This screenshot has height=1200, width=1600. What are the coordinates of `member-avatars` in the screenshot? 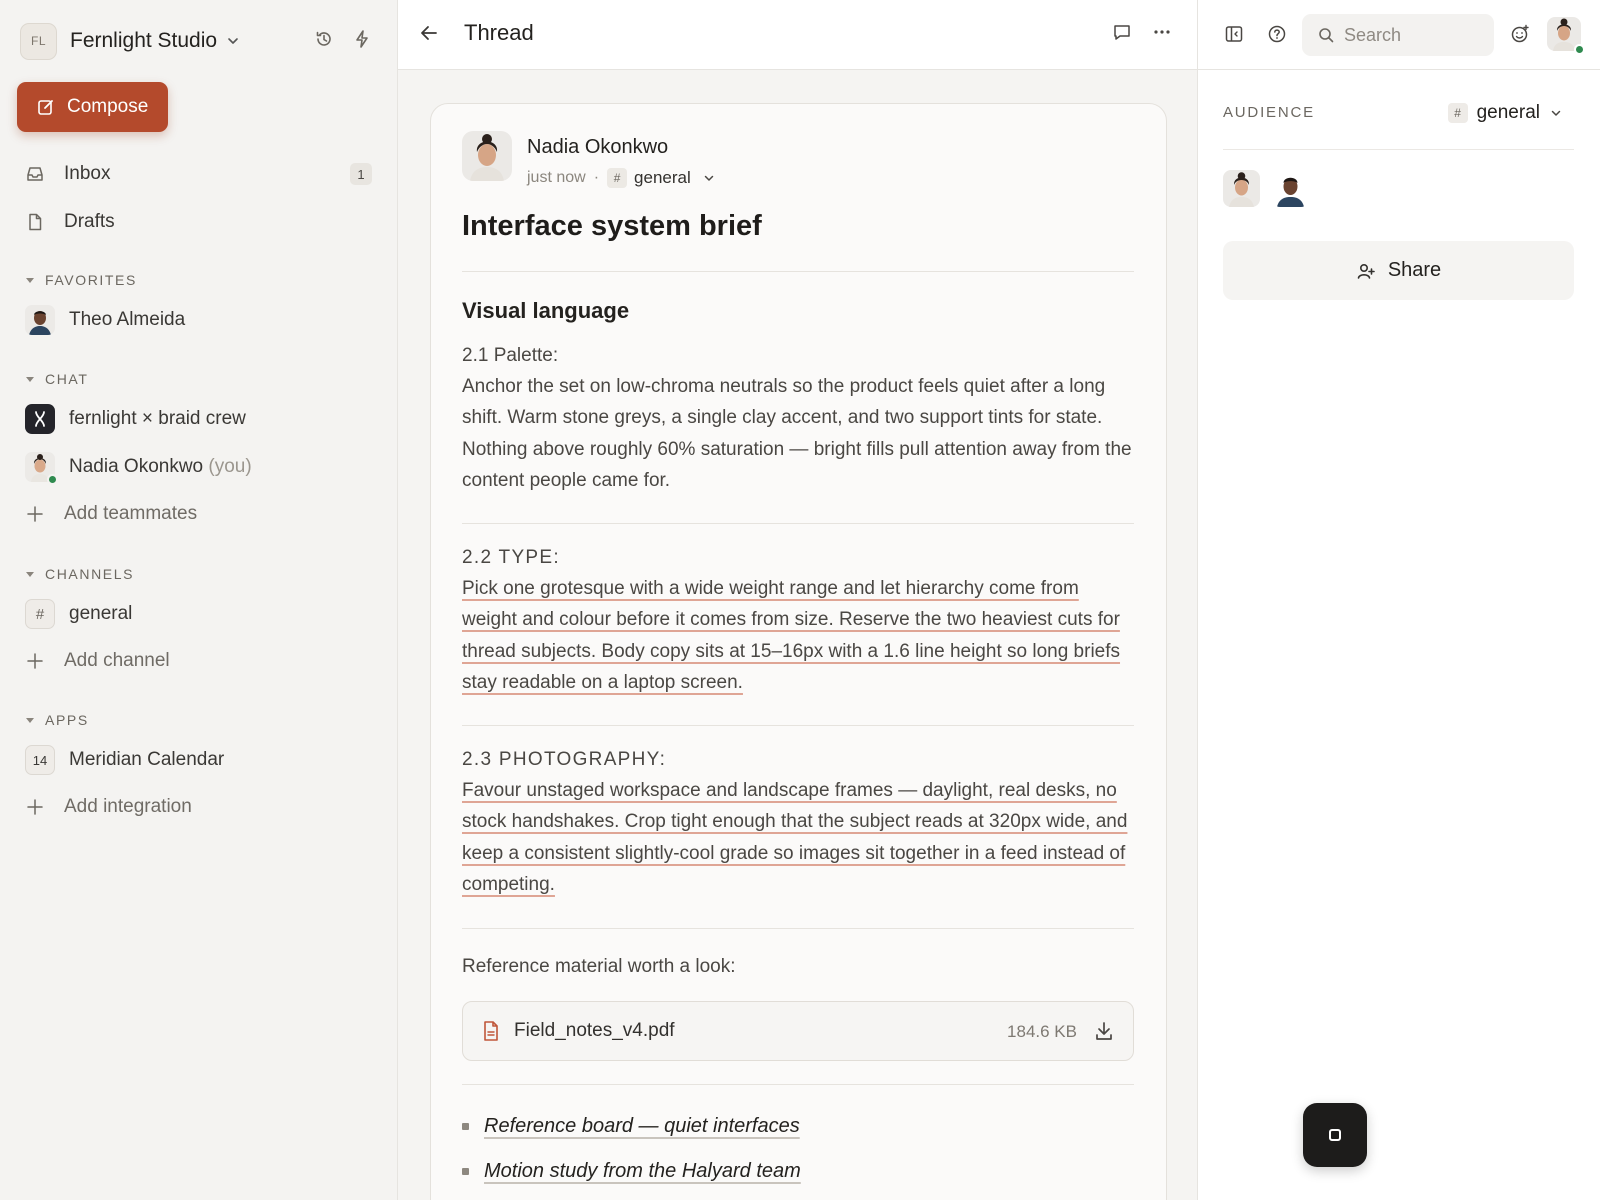 It's located at (1266, 188).